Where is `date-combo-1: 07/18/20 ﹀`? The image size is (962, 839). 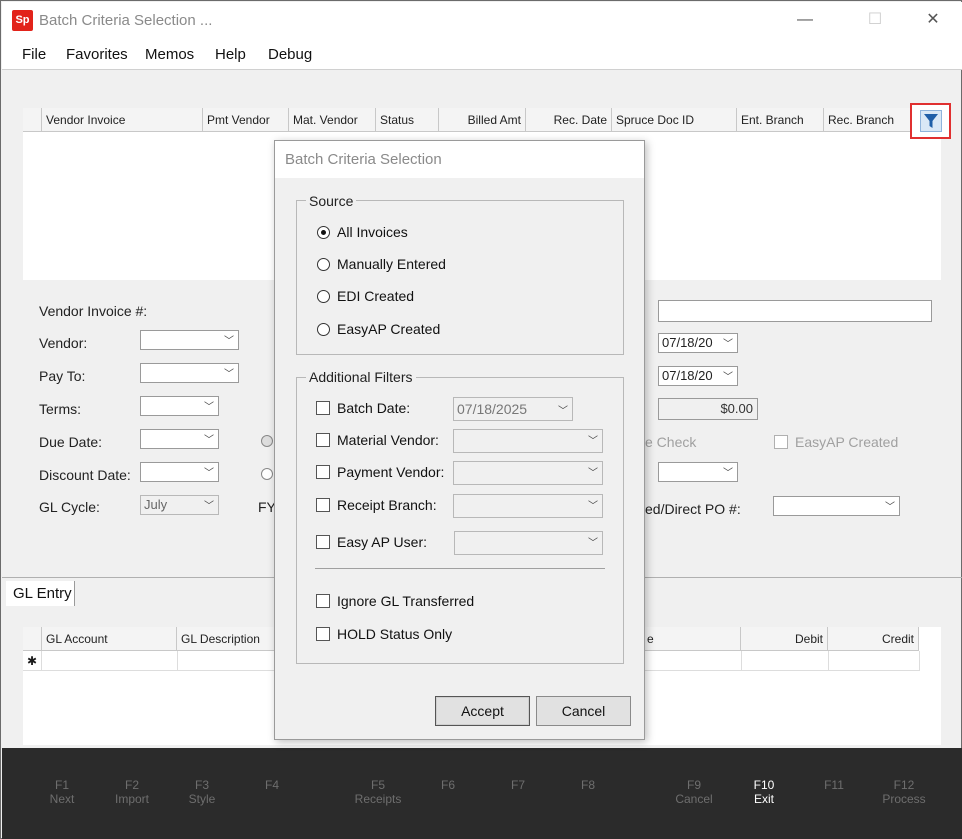 date-combo-1: 07/18/20 ﹀ is located at coordinates (698, 343).